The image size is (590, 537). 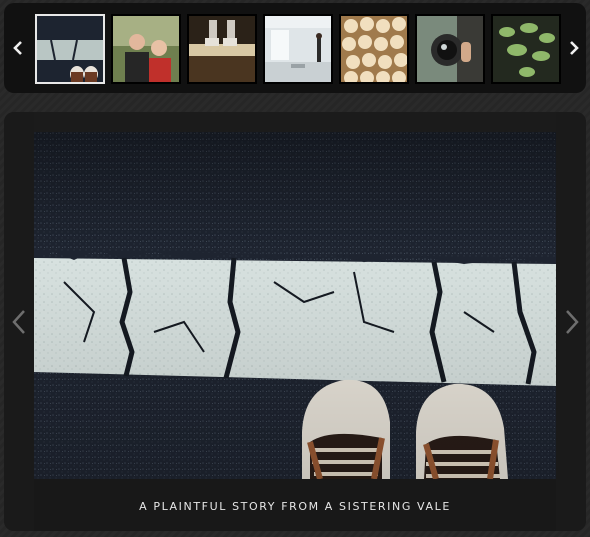 I want to click on thumb-lily-pads, so click(x=526, y=49).